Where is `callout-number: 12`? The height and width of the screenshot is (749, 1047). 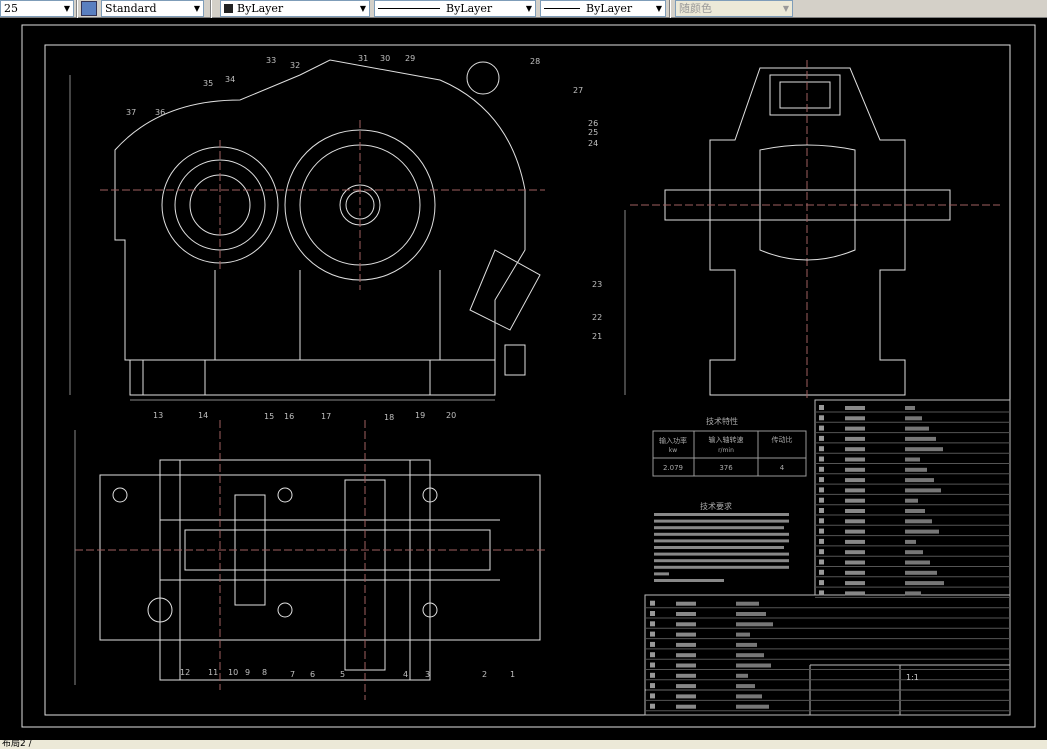
callout-number: 12 is located at coordinates (185, 672).